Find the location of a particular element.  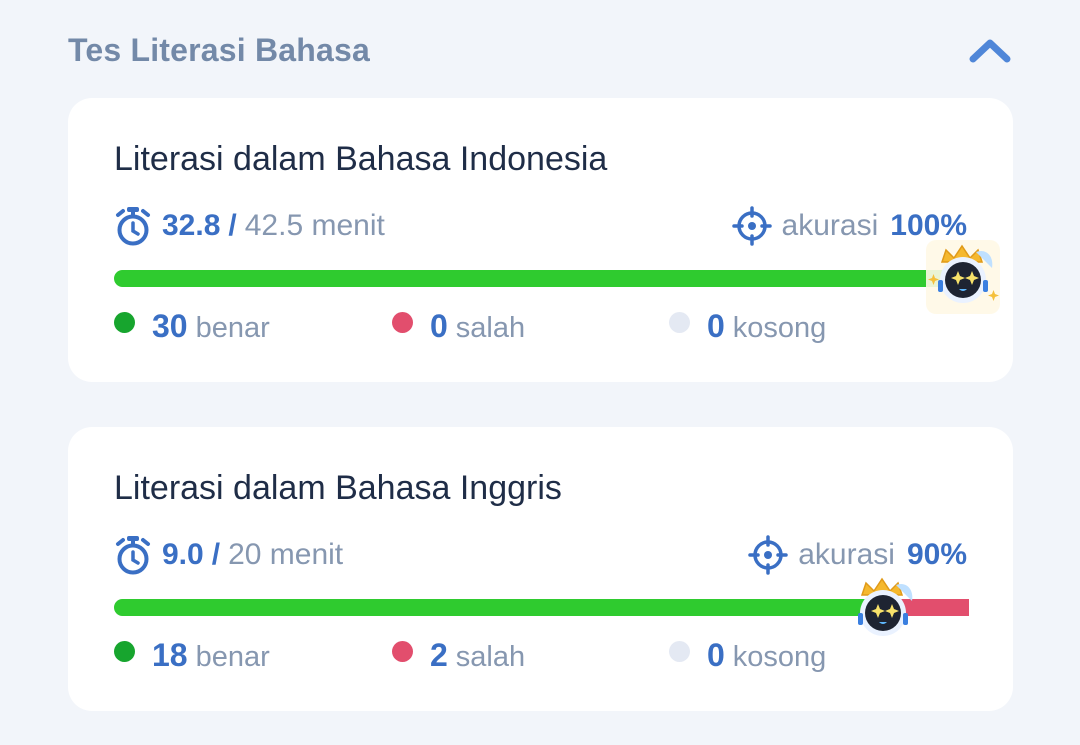

correct-count: 30 is located at coordinates (170, 326).